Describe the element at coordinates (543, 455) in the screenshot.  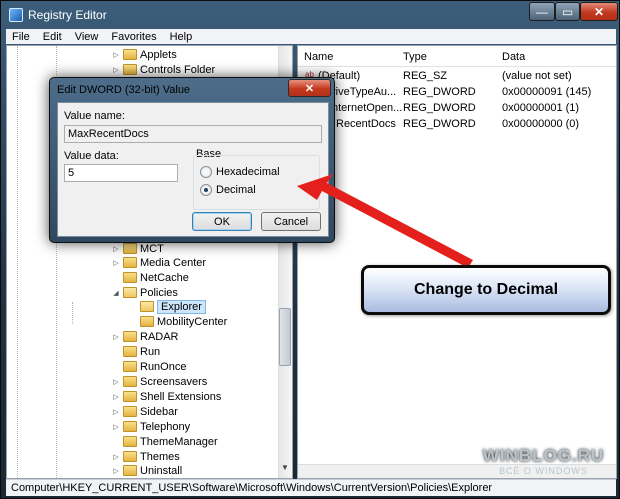
I see `watermark-line1: WINBLOG.RU` at that location.